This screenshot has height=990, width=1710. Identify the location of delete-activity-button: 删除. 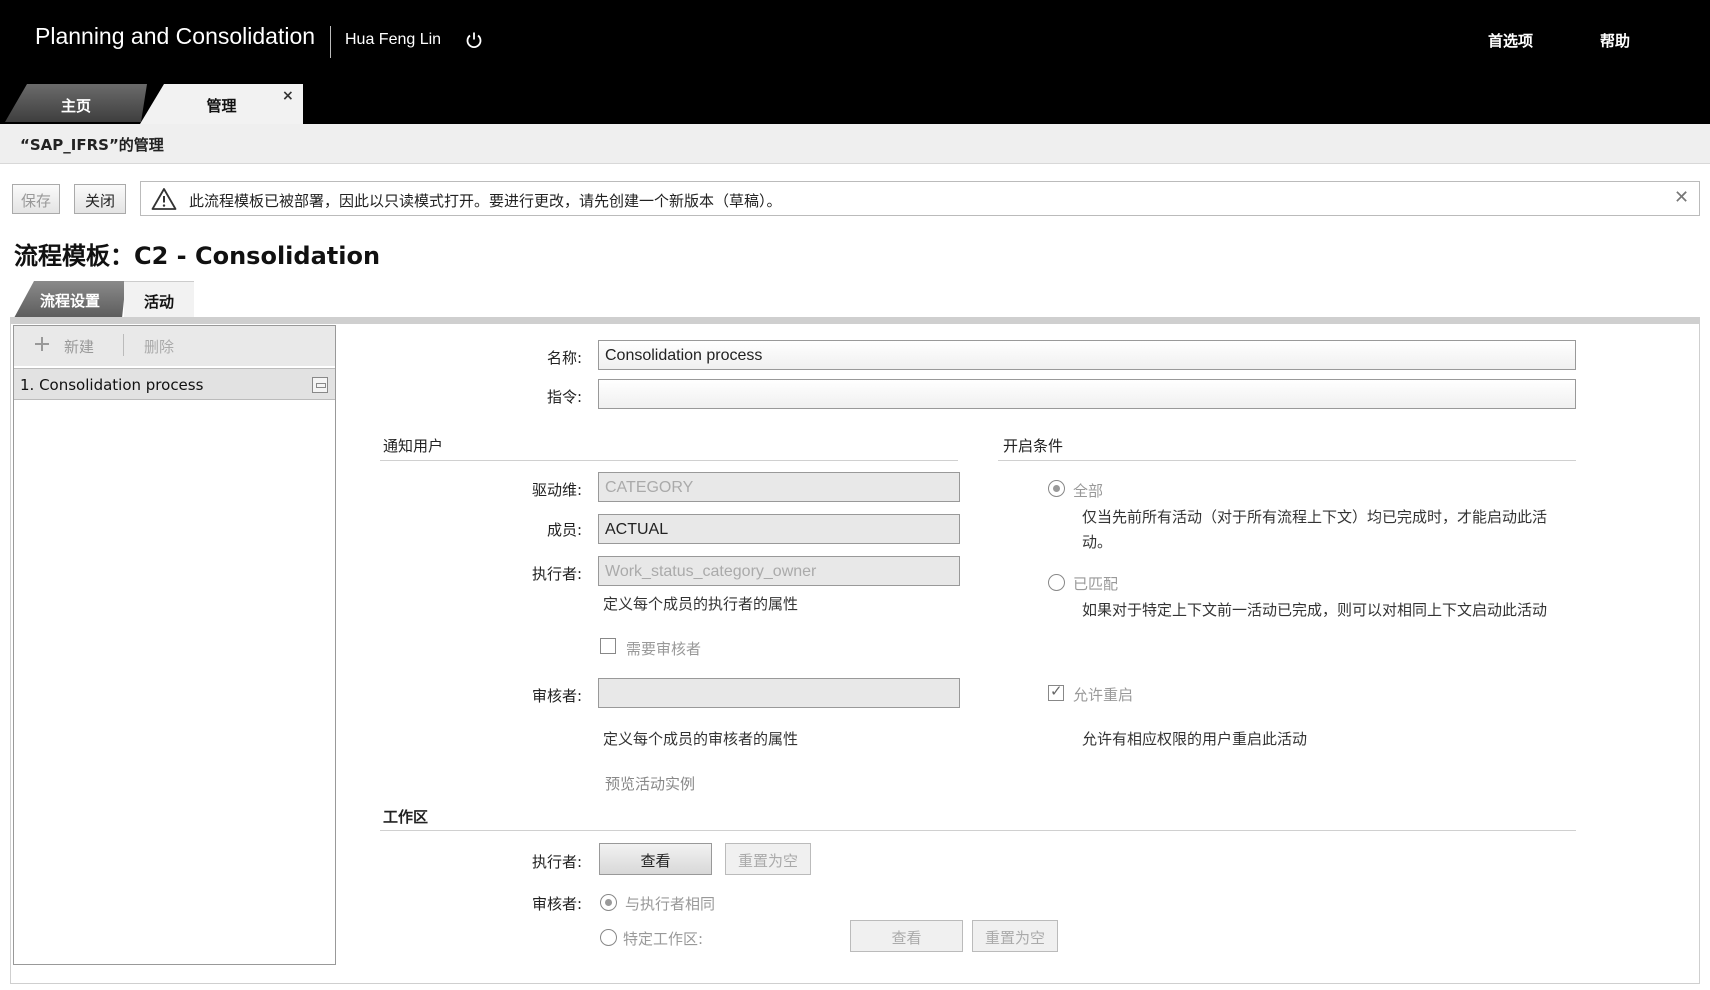
(159, 346).